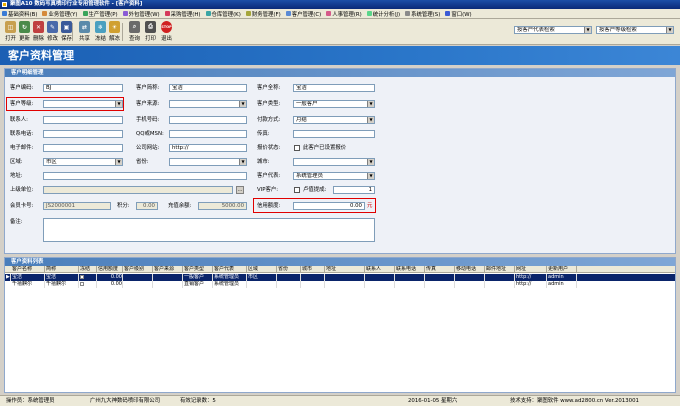 The height and width of the screenshot is (406, 680). What do you see at coordinates (28, 284) in the screenshot?
I see `table-cell: 千禧麒尔` at bounding box center [28, 284].